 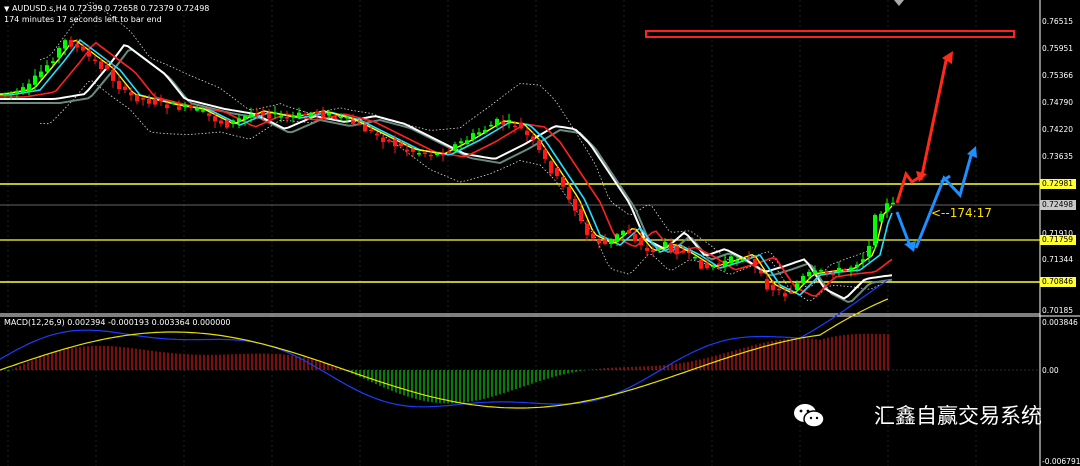 What do you see at coordinates (1058, 184) in the screenshot?
I see `resistance-price-tag: 0.72981` at bounding box center [1058, 184].